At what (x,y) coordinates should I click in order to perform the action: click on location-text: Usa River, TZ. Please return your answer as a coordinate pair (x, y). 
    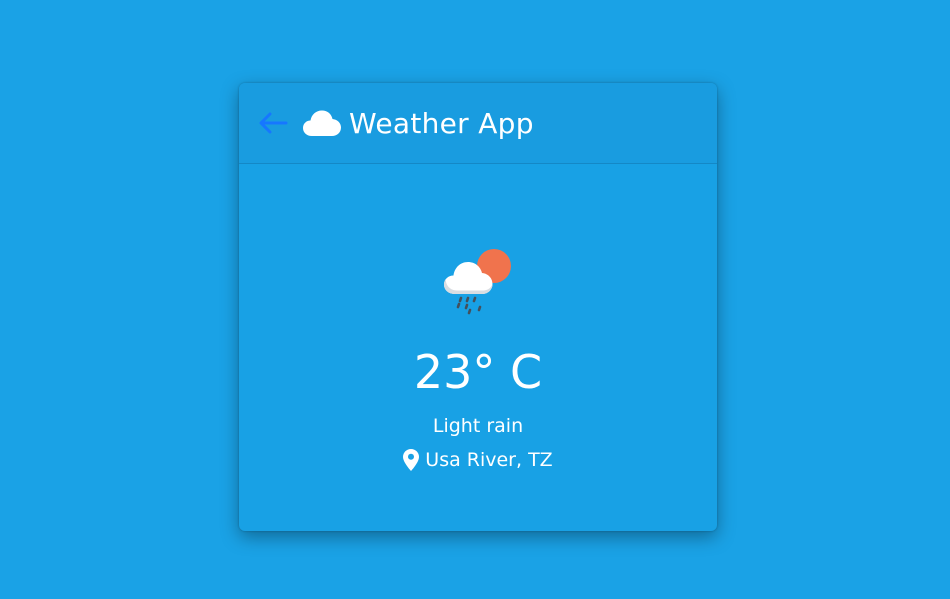
    Looking at the image, I should click on (489, 460).